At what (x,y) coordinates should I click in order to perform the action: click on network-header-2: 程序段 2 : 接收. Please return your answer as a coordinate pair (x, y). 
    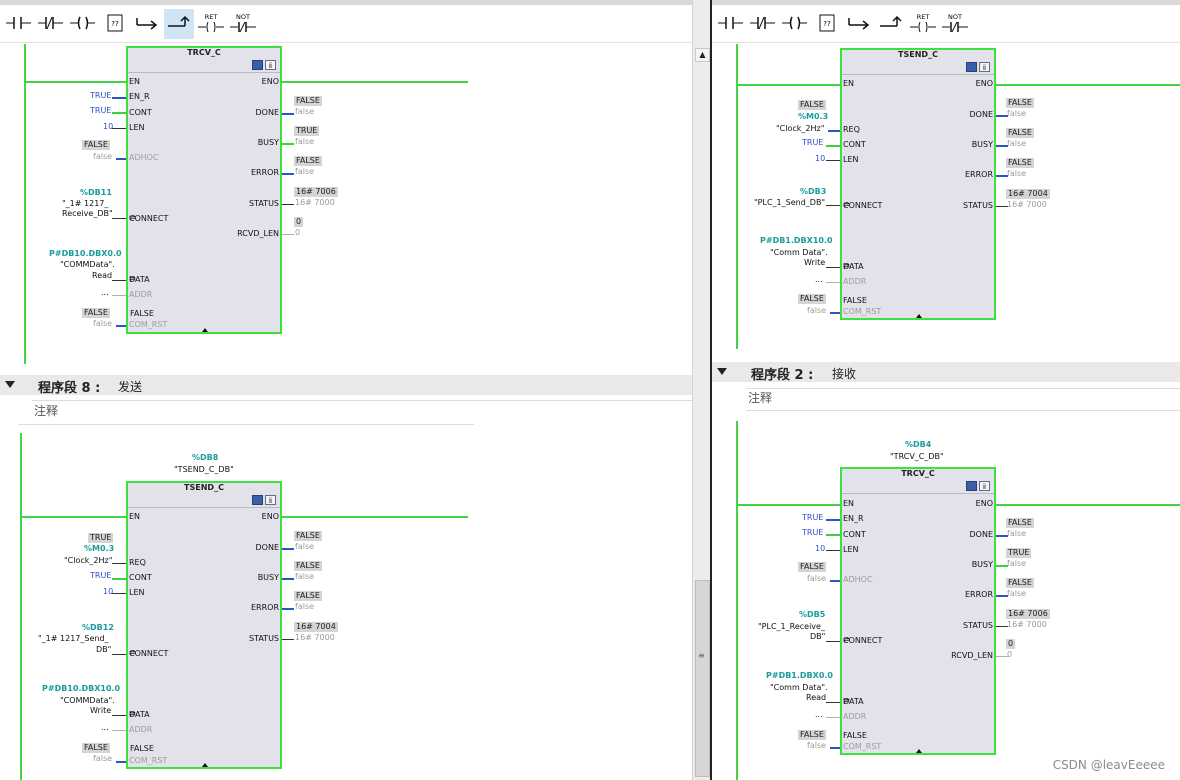
    Looking at the image, I should click on (946, 372).